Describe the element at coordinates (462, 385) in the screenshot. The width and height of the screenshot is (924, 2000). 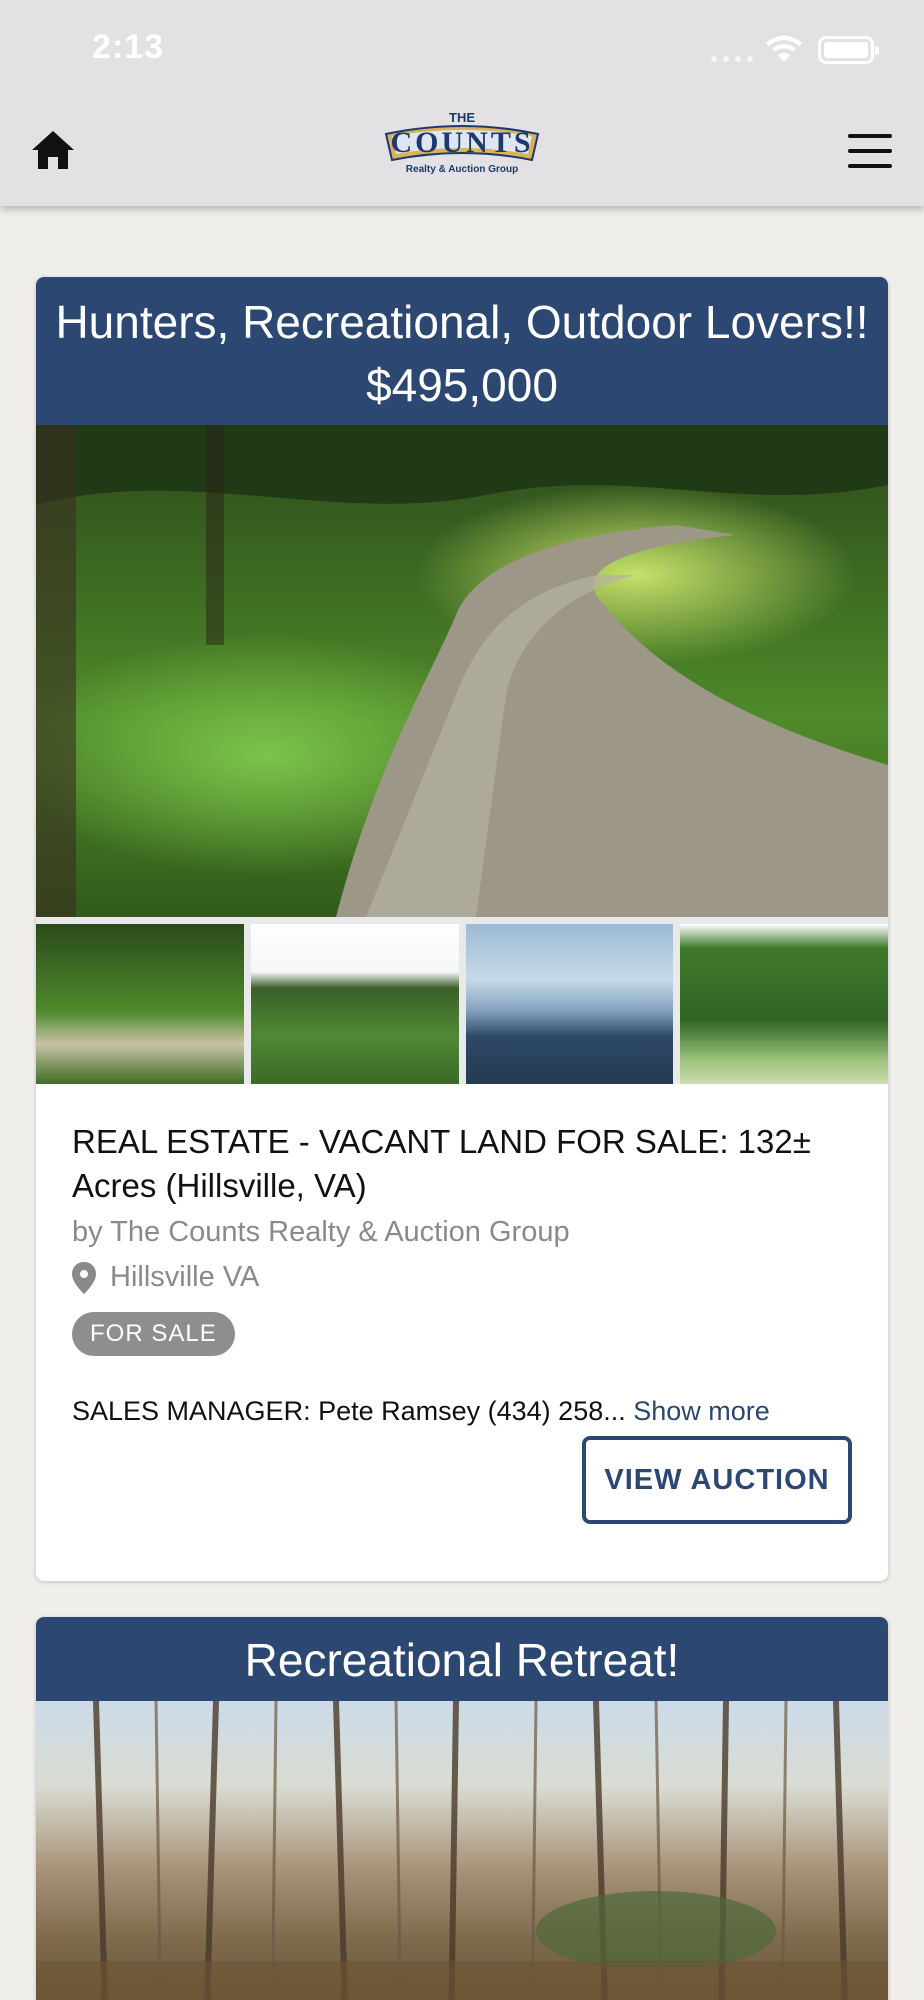
I see `listing-price: $495,000` at that location.